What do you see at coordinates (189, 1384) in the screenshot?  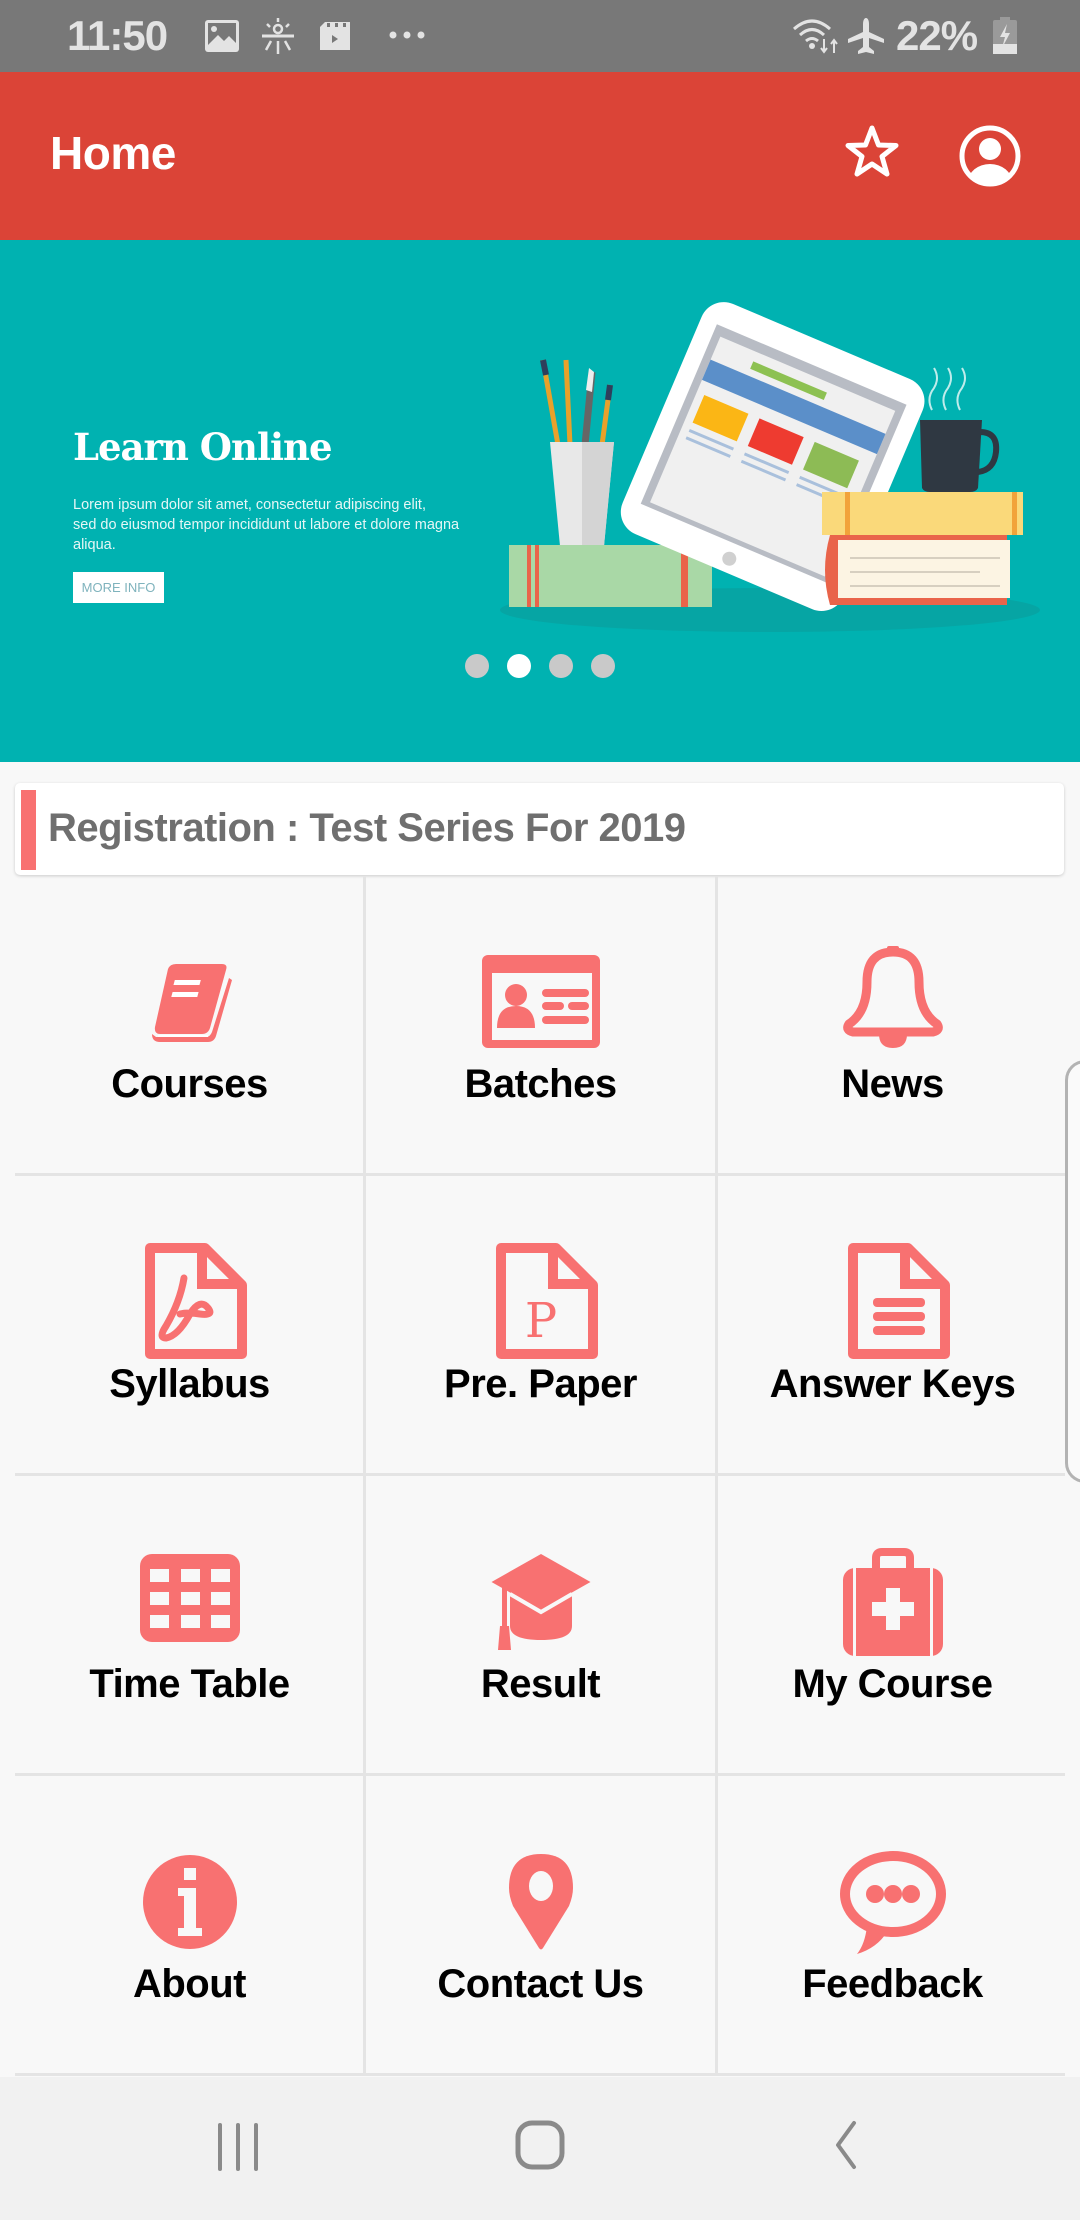 I see `menu-item-label: Syllabus` at bounding box center [189, 1384].